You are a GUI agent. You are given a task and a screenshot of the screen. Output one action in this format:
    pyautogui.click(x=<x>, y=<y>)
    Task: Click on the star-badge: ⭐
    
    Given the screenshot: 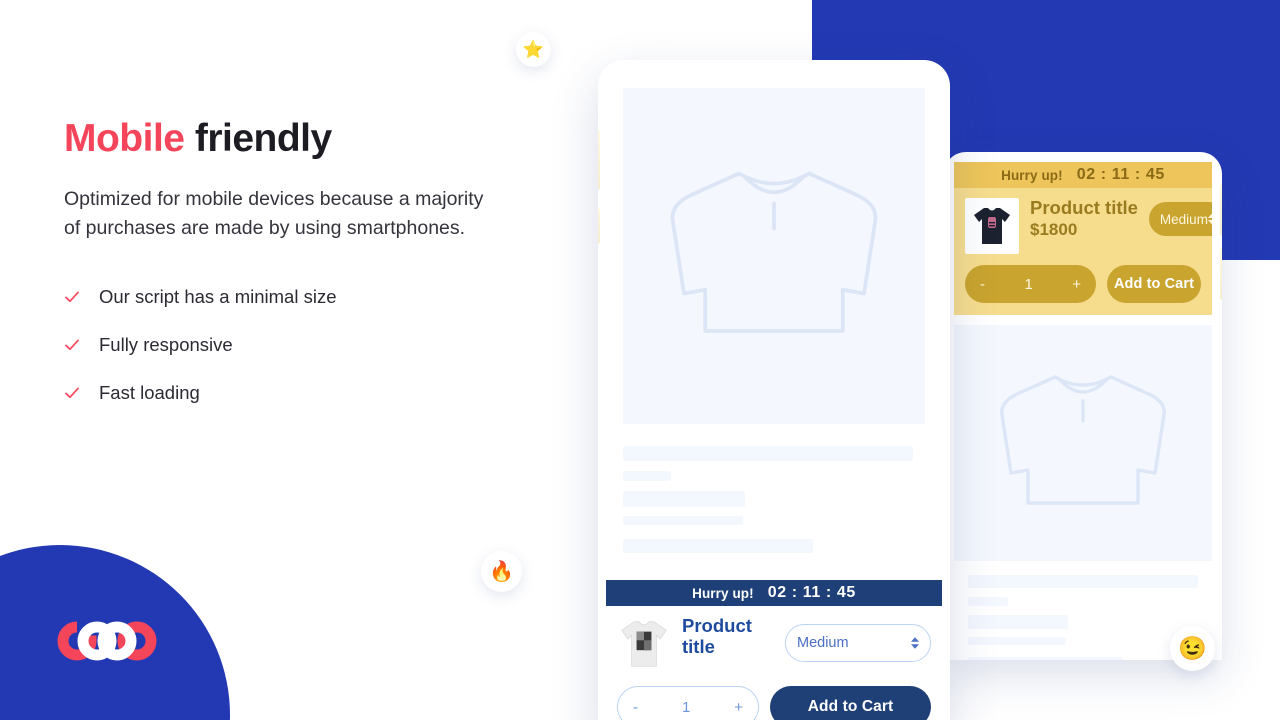 What is the action you would take?
    pyautogui.click(x=533, y=49)
    